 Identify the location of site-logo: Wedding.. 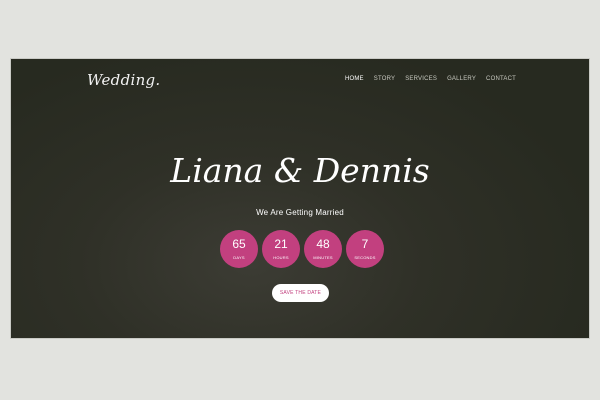
(124, 80).